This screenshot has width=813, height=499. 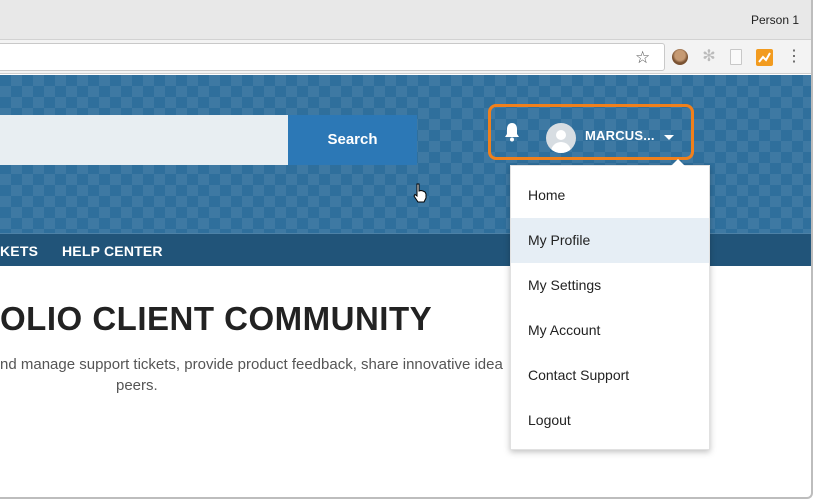 I want to click on bookmark-star-icon: ☆, so click(x=642, y=58).